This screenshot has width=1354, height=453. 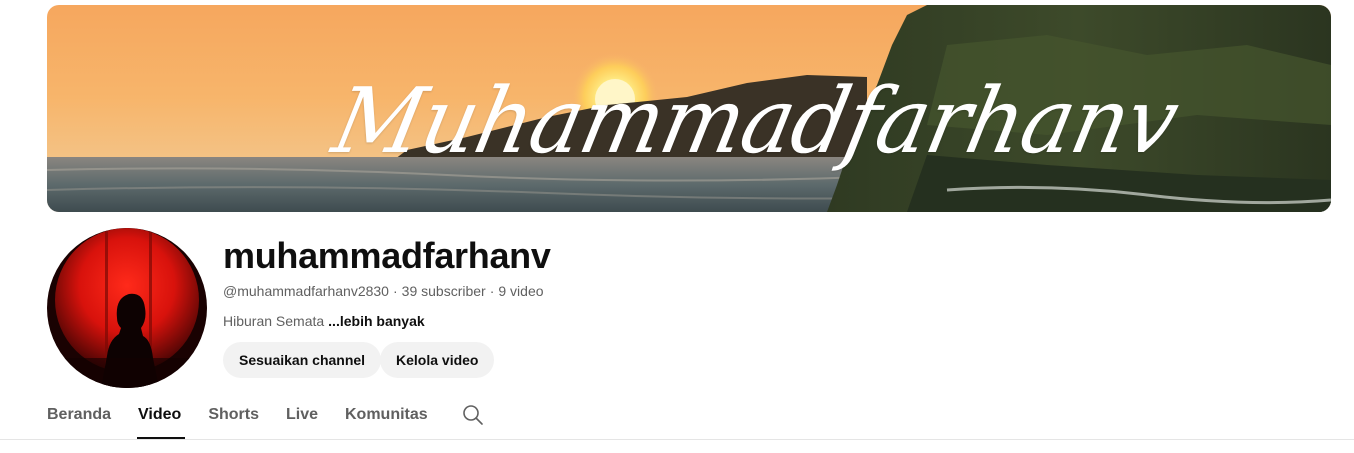 I want to click on tab-shorts: Shorts, so click(x=233, y=417).